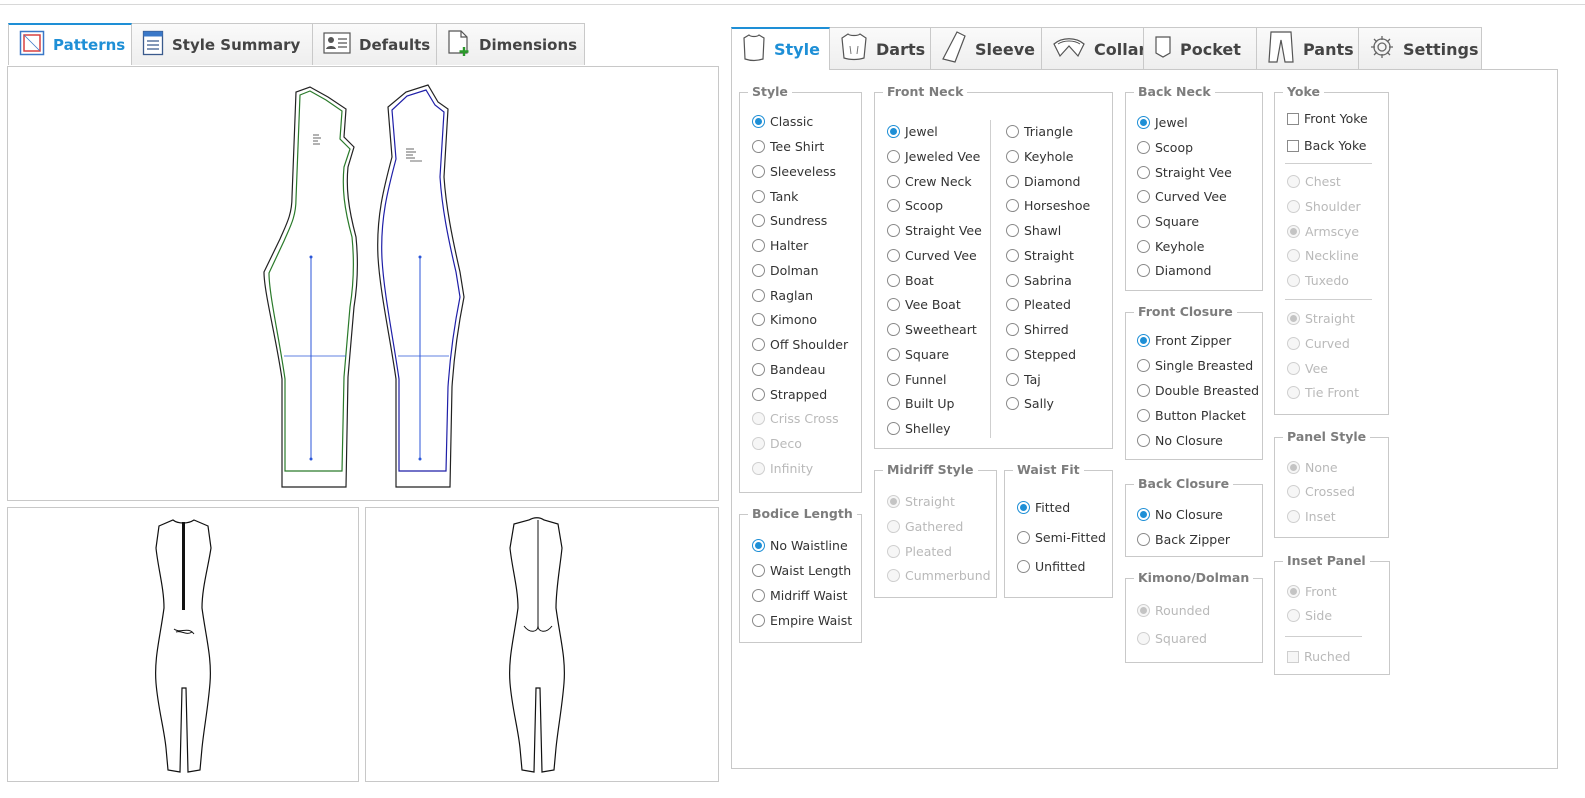 The image size is (1585, 798). What do you see at coordinates (925, 526) in the screenshot?
I see `radio-midriff-gathered: Gathered` at bounding box center [925, 526].